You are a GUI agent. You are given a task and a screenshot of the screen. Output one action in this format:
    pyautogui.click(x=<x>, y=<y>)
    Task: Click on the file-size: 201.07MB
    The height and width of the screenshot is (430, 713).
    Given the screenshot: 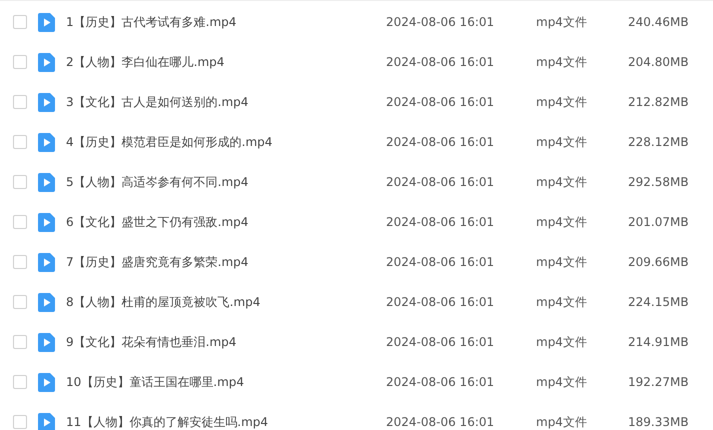 What is the action you would take?
    pyautogui.click(x=658, y=222)
    